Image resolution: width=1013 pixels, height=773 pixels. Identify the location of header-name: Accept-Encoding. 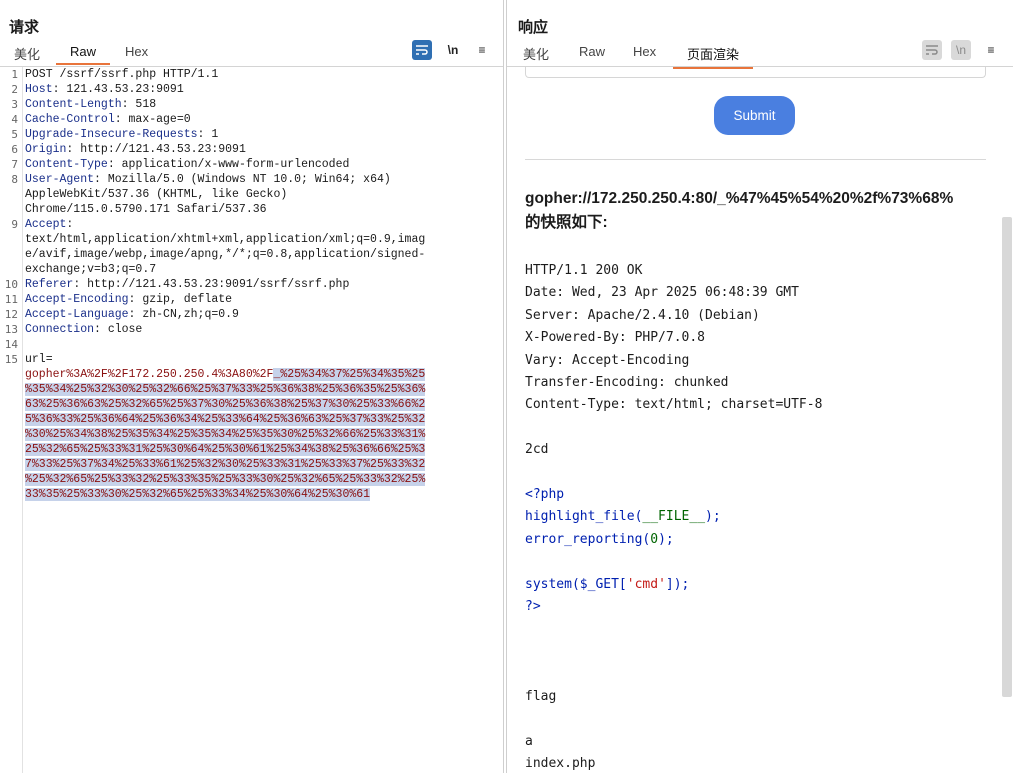
(77, 299).